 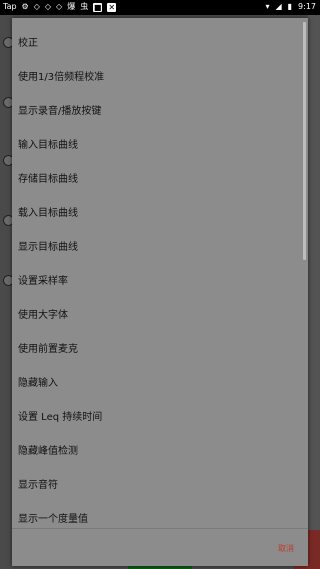 I want to click on menu-item-leq-duration: 设置 Leq 持续时间, so click(x=157, y=418).